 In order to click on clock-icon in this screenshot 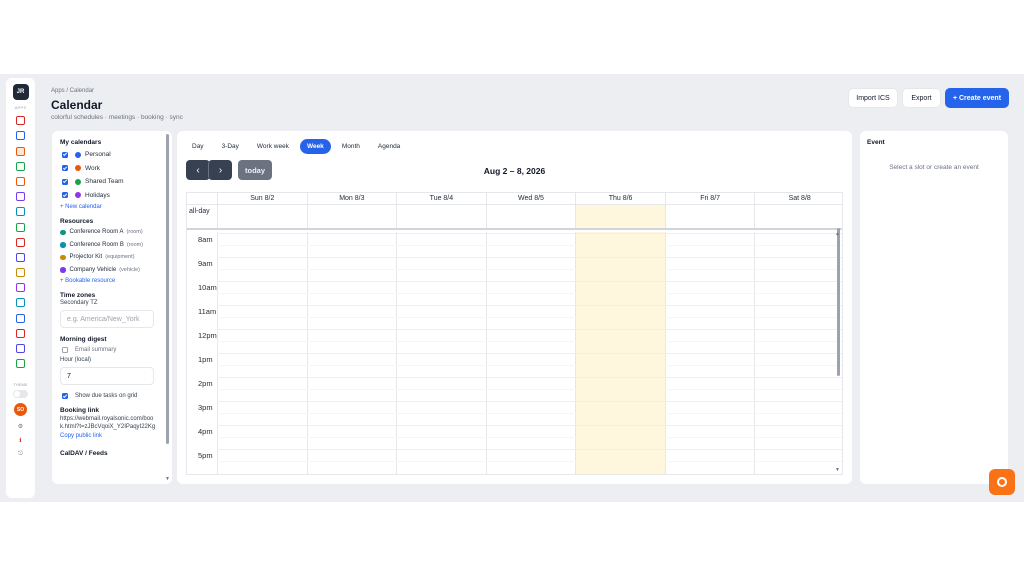, I will do `click(20, 333)`.